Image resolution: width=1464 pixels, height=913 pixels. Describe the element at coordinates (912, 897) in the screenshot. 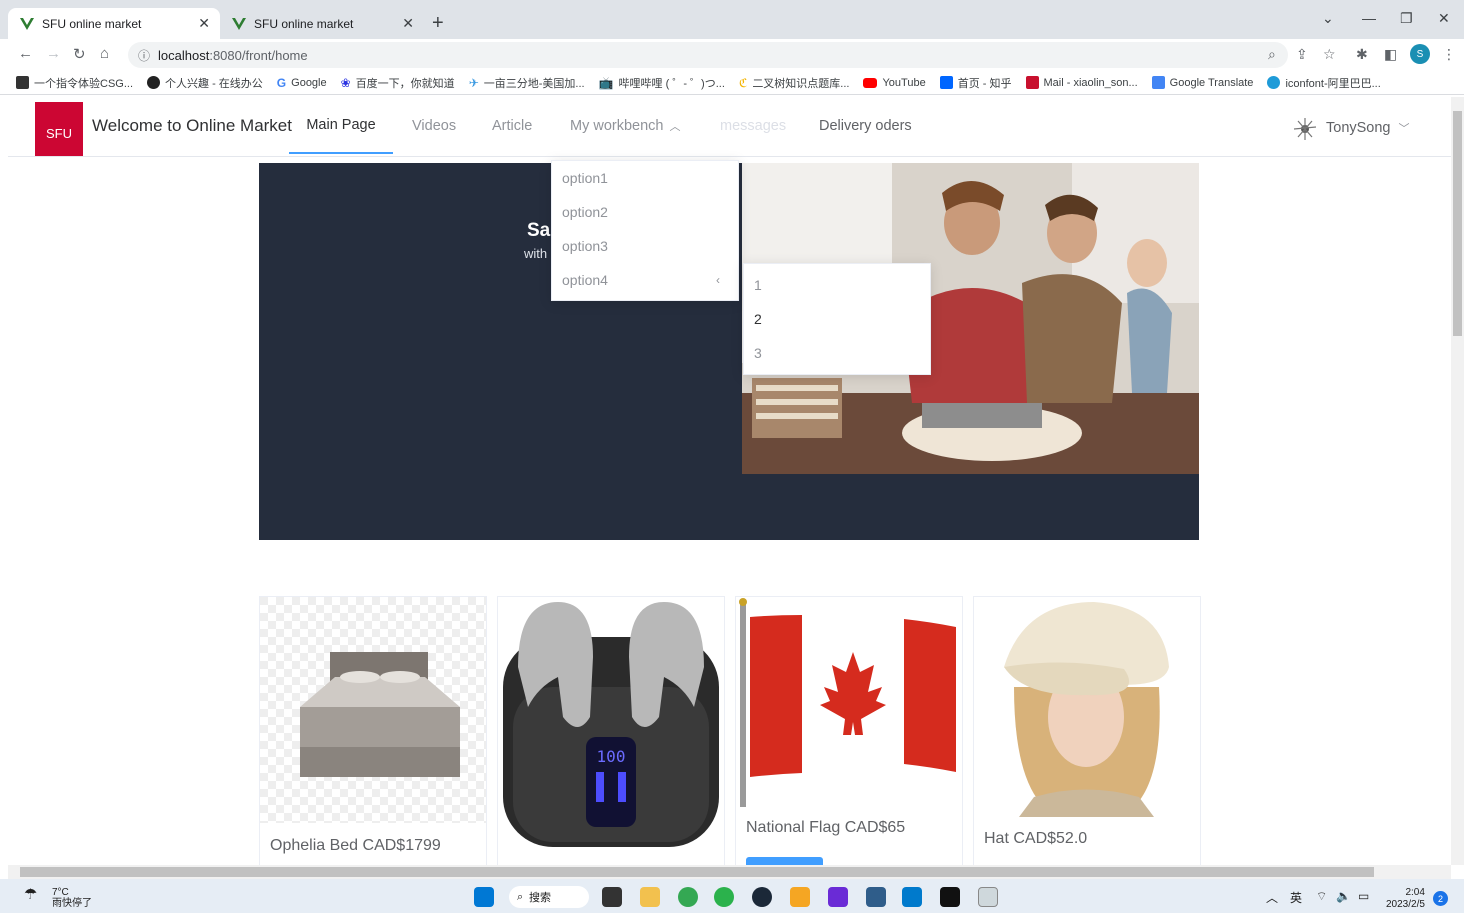

I see `vscode-icon` at that location.